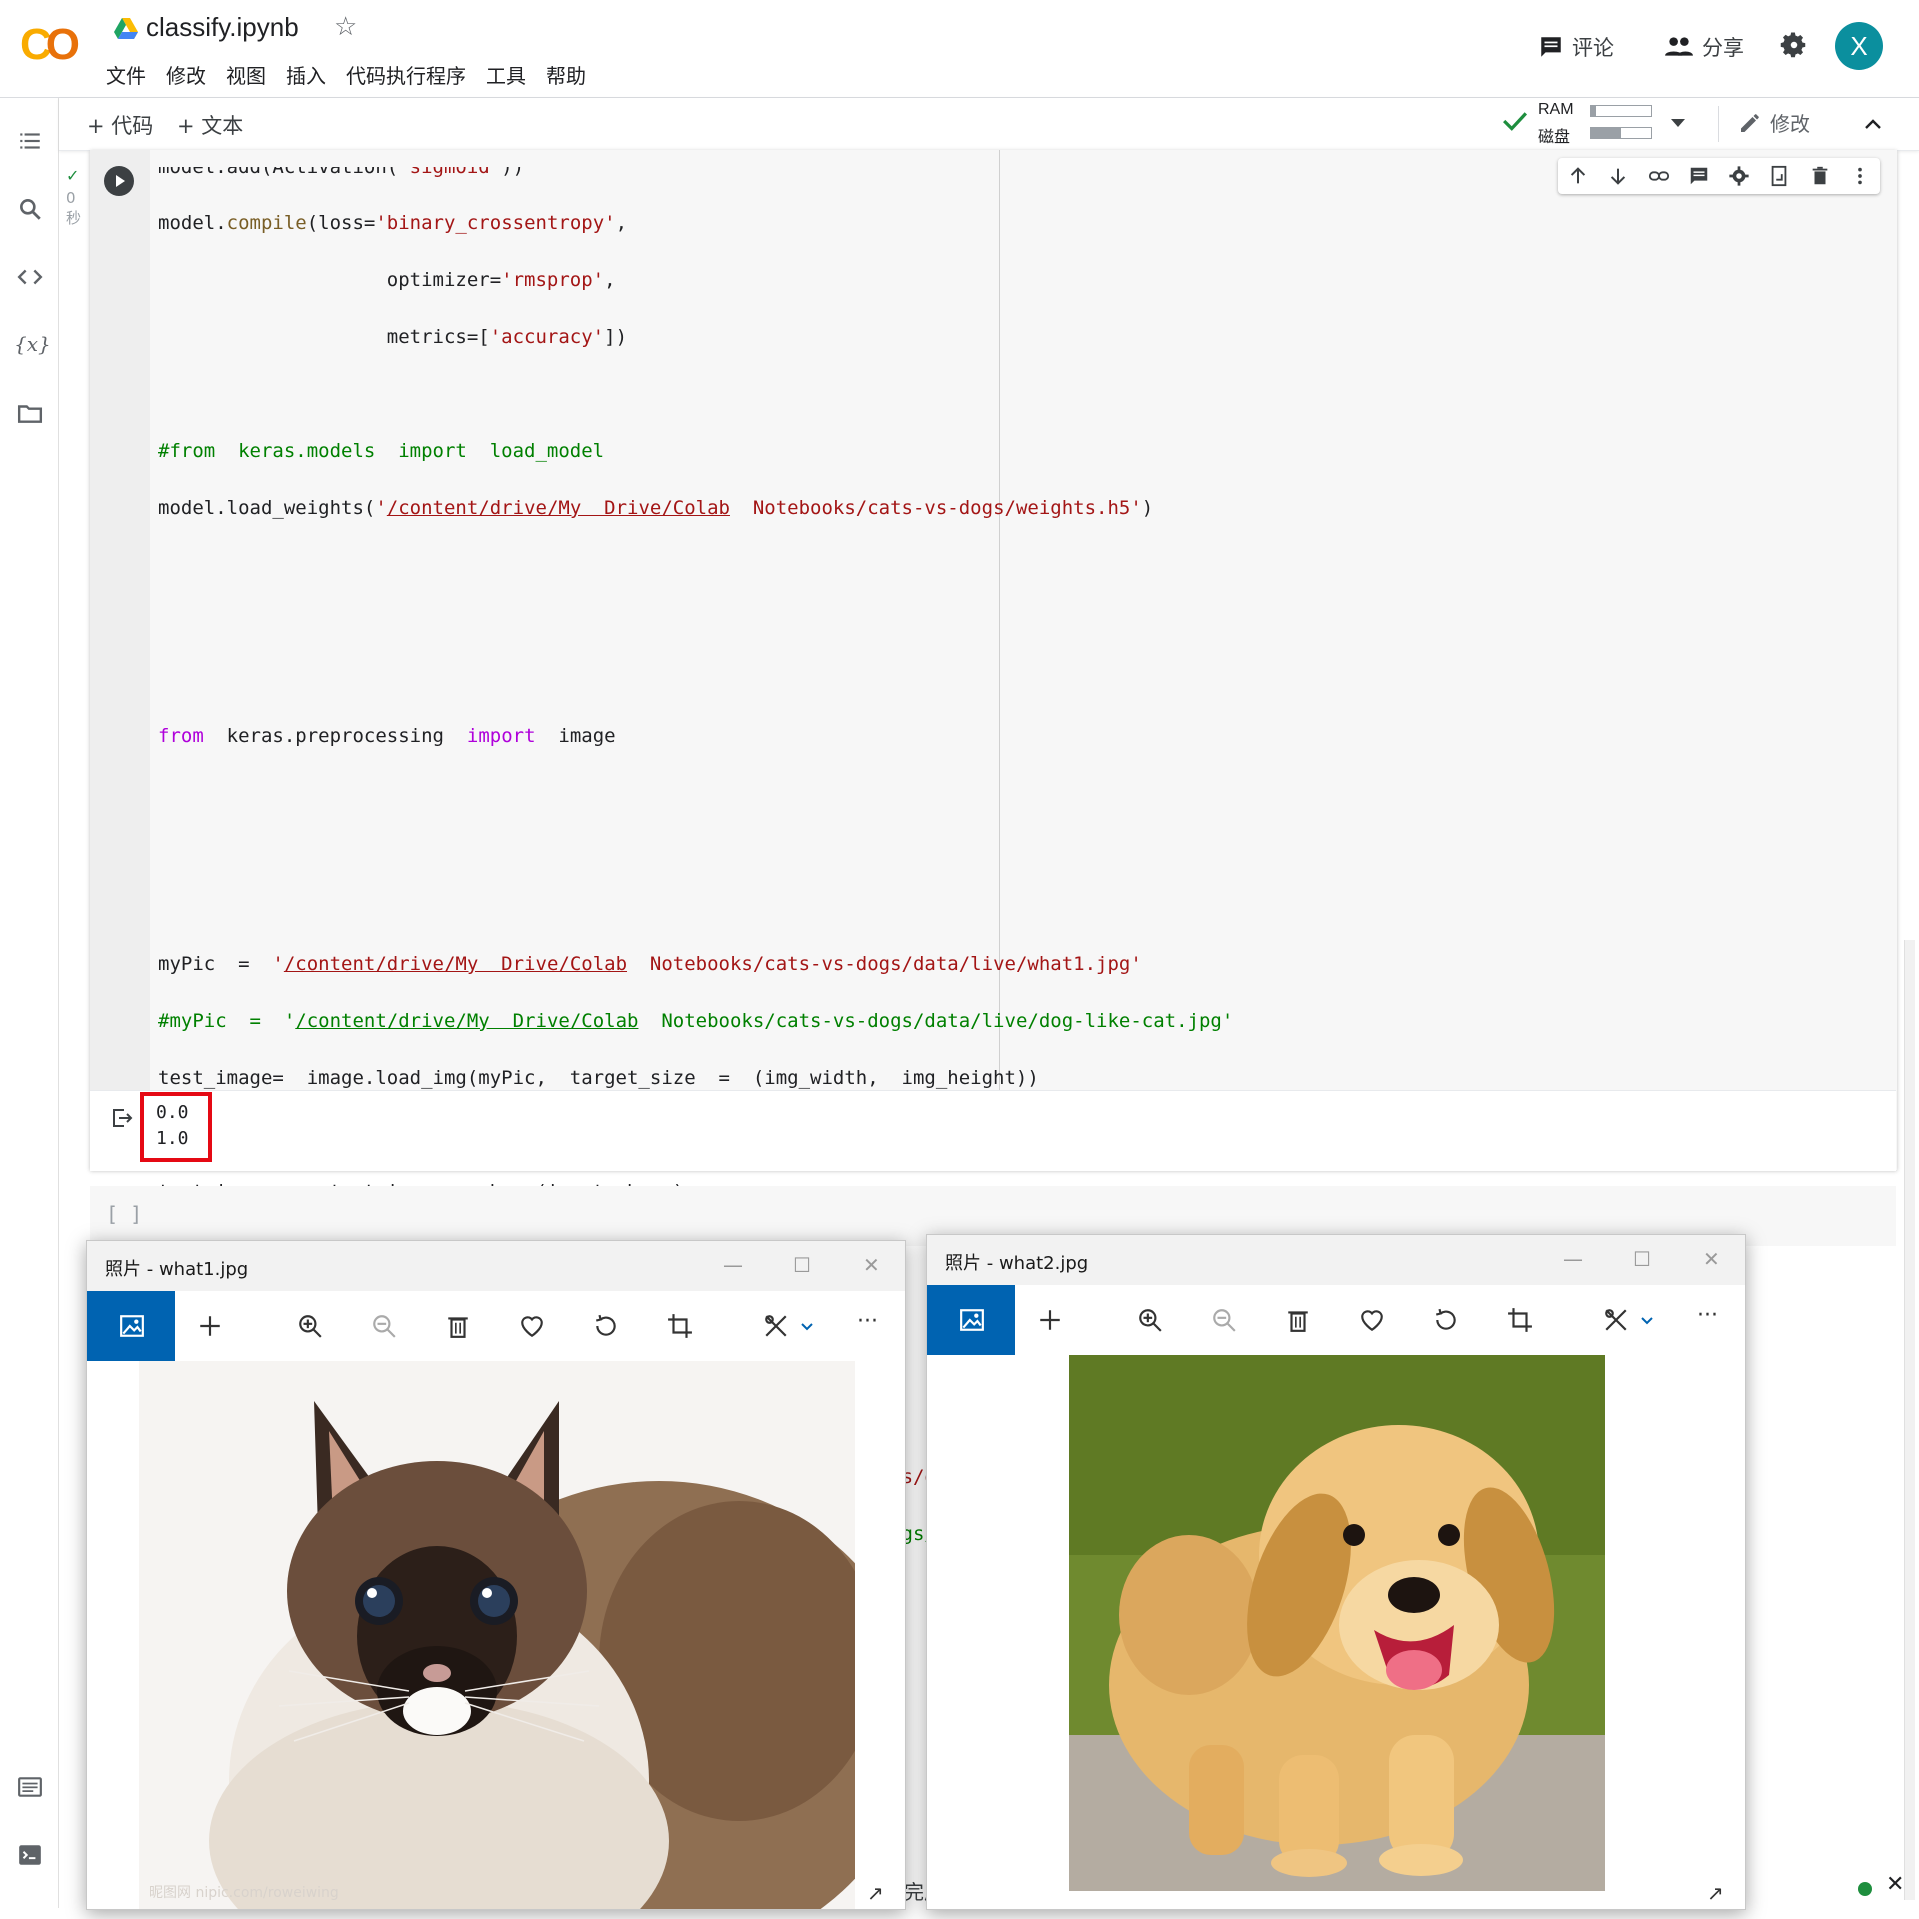 This screenshot has height=1919, width=1919. I want to click on cat-photo: 昵图网 nipic.com/roweiwing, so click(497, 1635).